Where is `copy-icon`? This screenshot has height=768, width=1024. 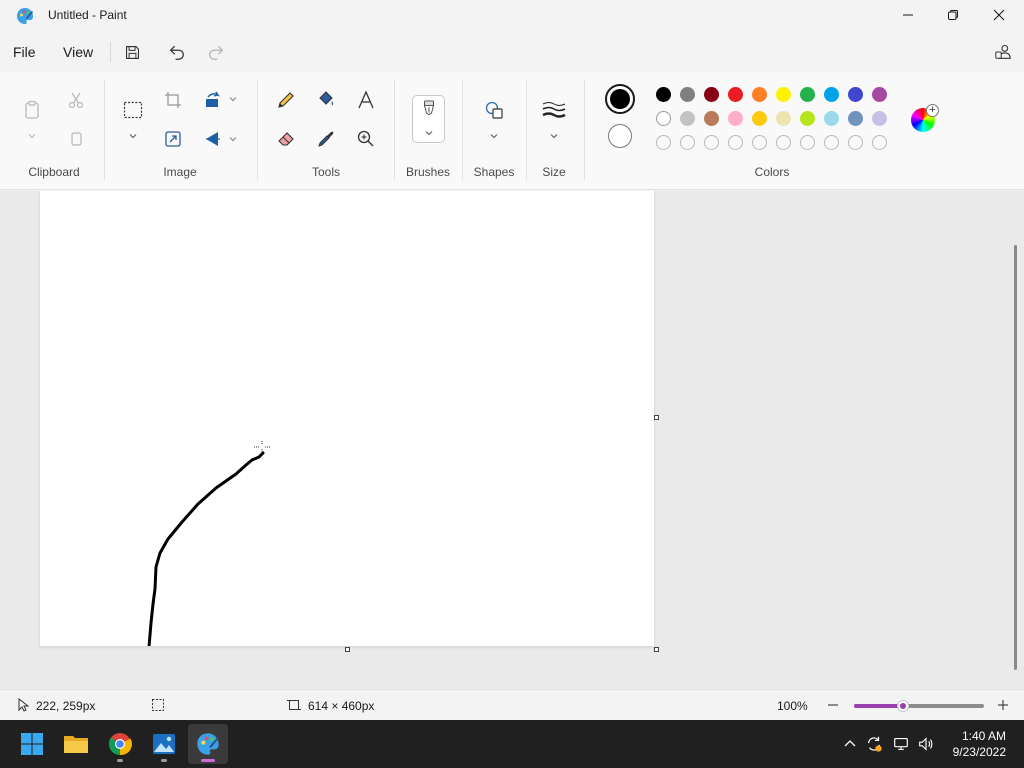 copy-icon is located at coordinates (76, 139).